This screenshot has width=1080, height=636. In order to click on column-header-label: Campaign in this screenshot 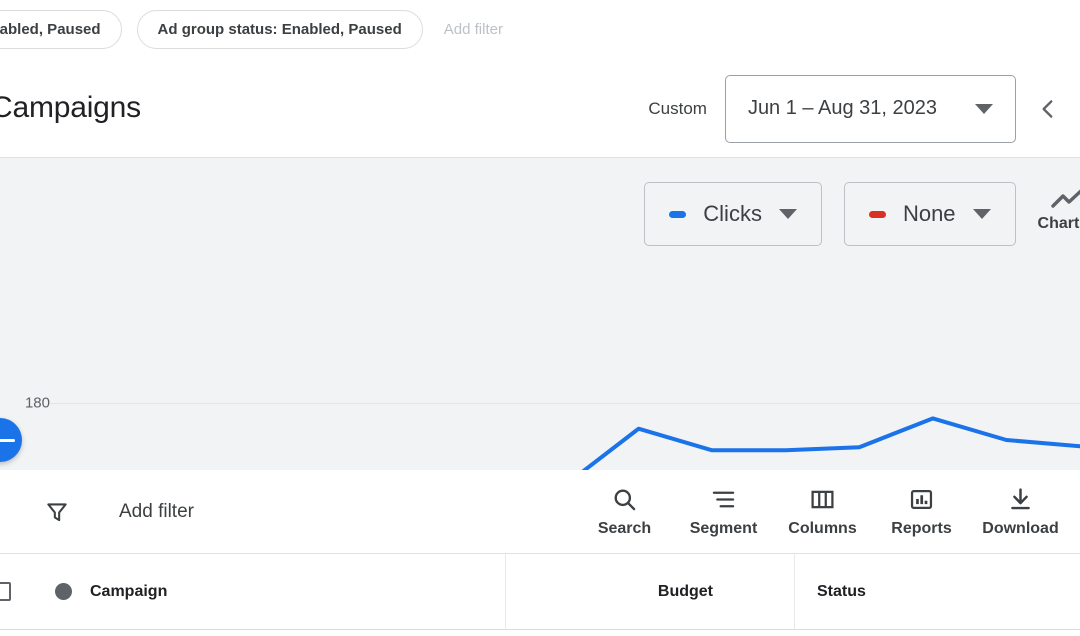, I will do `click(129, 591)`.